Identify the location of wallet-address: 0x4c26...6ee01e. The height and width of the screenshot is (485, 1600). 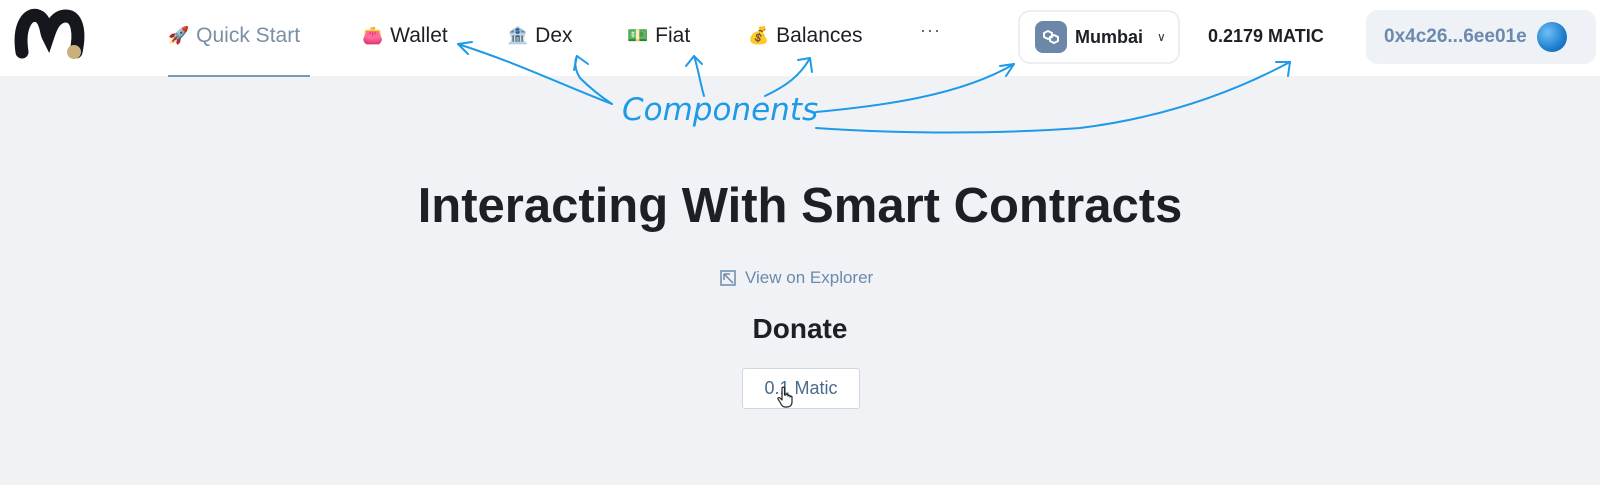
(1455, 36).